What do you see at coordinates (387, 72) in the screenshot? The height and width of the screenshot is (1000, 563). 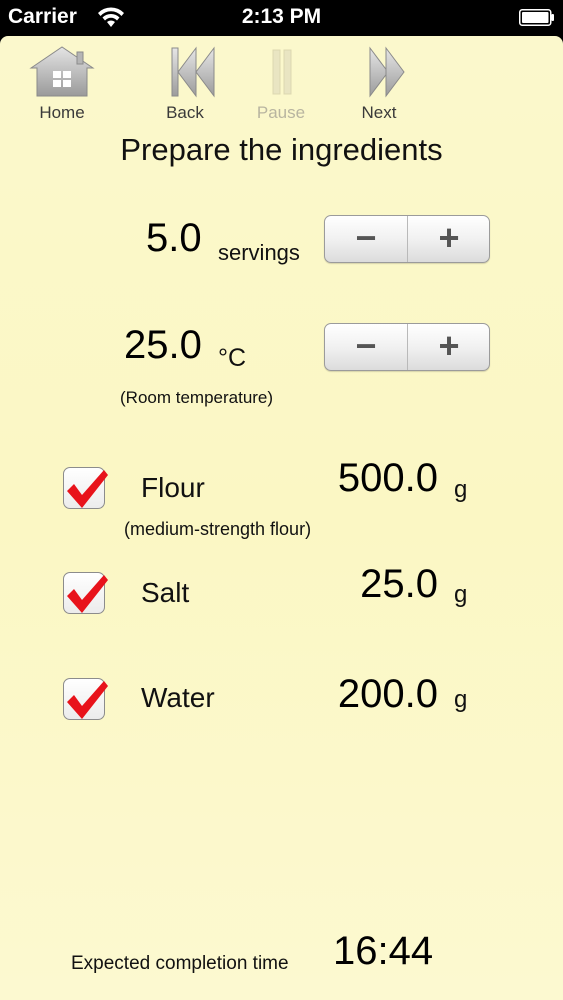 I see `next-icon` at bounding box center [387, 72].